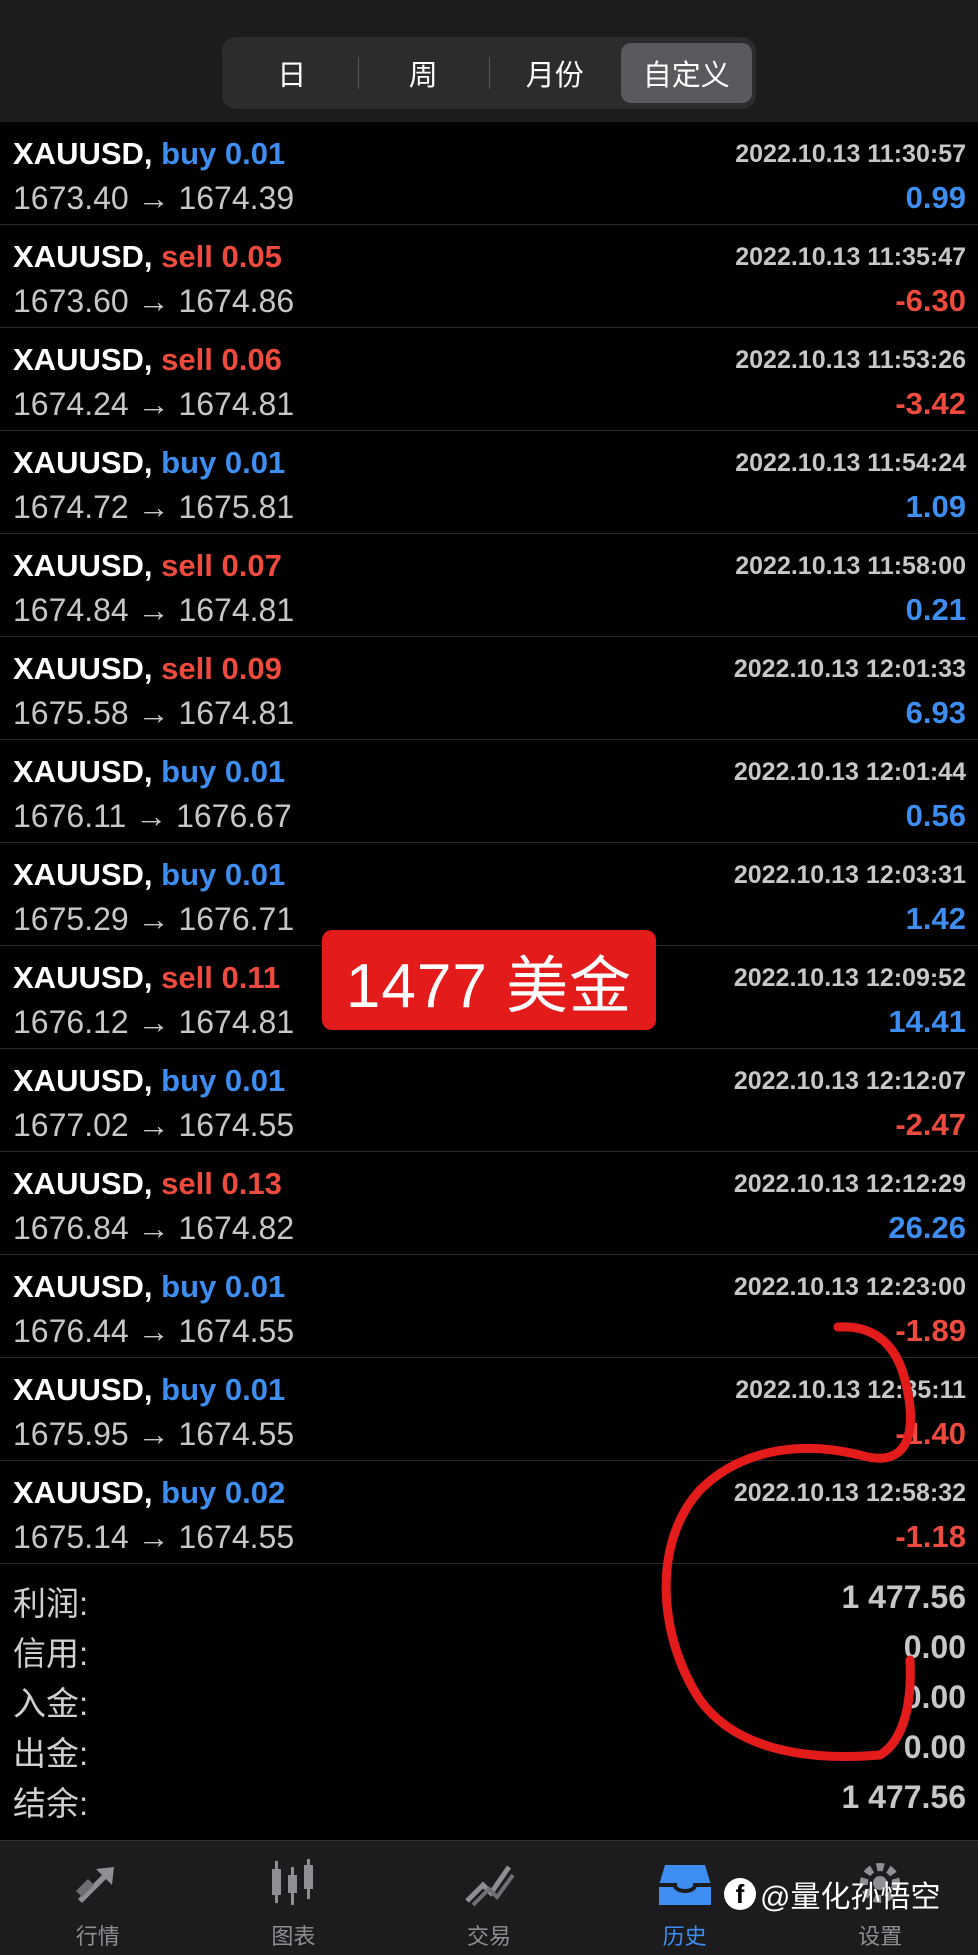 This screenshot has height=1955, width=978. What do you see at coordinates (686, 73) in the screenshot?
I see `tab-custom: 自定义` at bounding box center [686, 73].